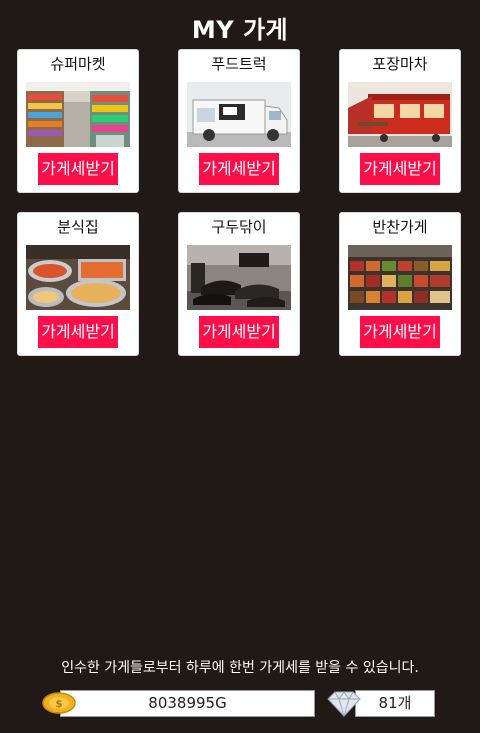 The width and height of the screenshot is (480, 733). What do you see at coordinates (239, 277) in the screenshot?
I see `shoe-shine-photo` at bounding box center [239, 277].